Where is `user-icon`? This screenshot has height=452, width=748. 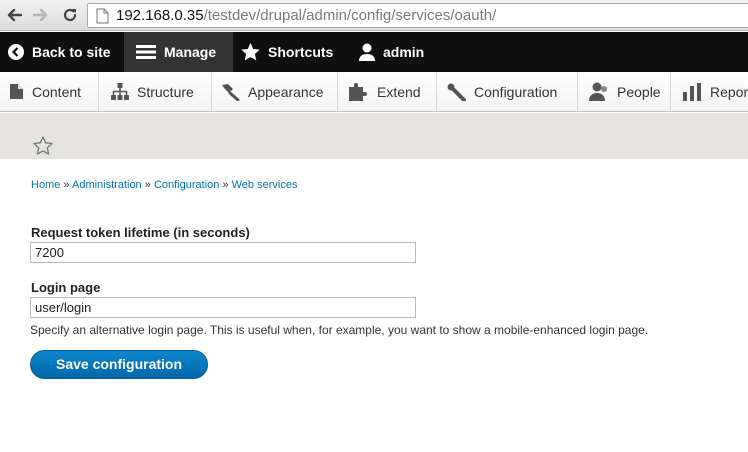 user-icon is located at coordinates (367, 52).